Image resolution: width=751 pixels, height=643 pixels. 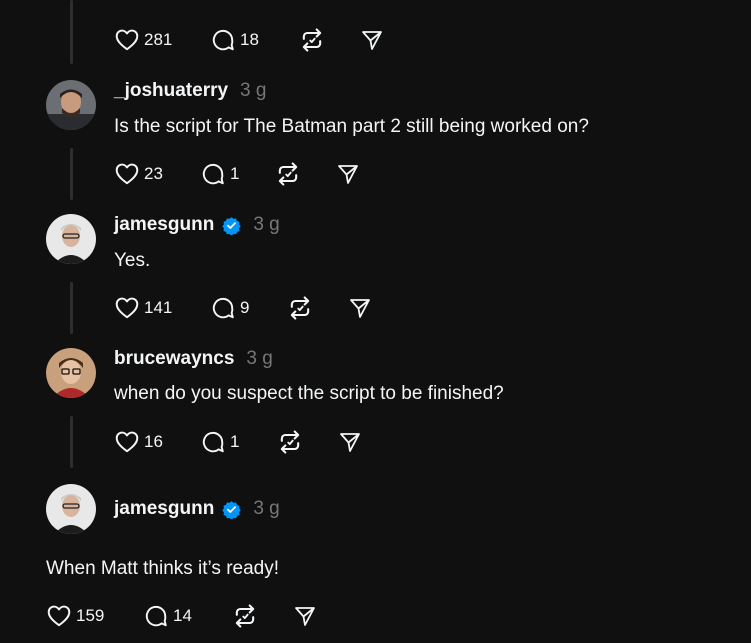 What do you see at coordinates (158, 307) in the screenshot?
I see `like-count: 141` at bounding box center [158, 307].